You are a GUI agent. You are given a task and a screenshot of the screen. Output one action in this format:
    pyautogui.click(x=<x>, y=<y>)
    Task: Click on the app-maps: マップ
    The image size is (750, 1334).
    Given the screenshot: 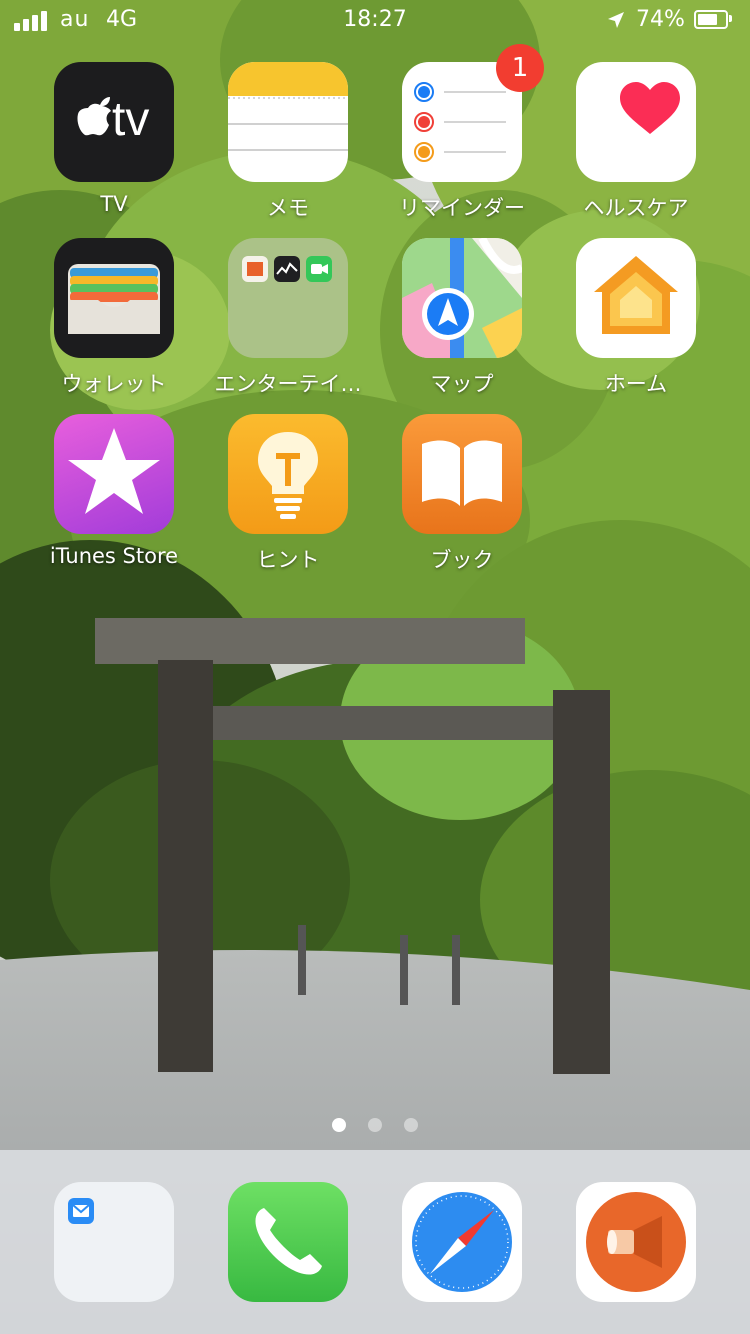 What is the action you would take?
    pyautogui.click(x=462, y=318)
    